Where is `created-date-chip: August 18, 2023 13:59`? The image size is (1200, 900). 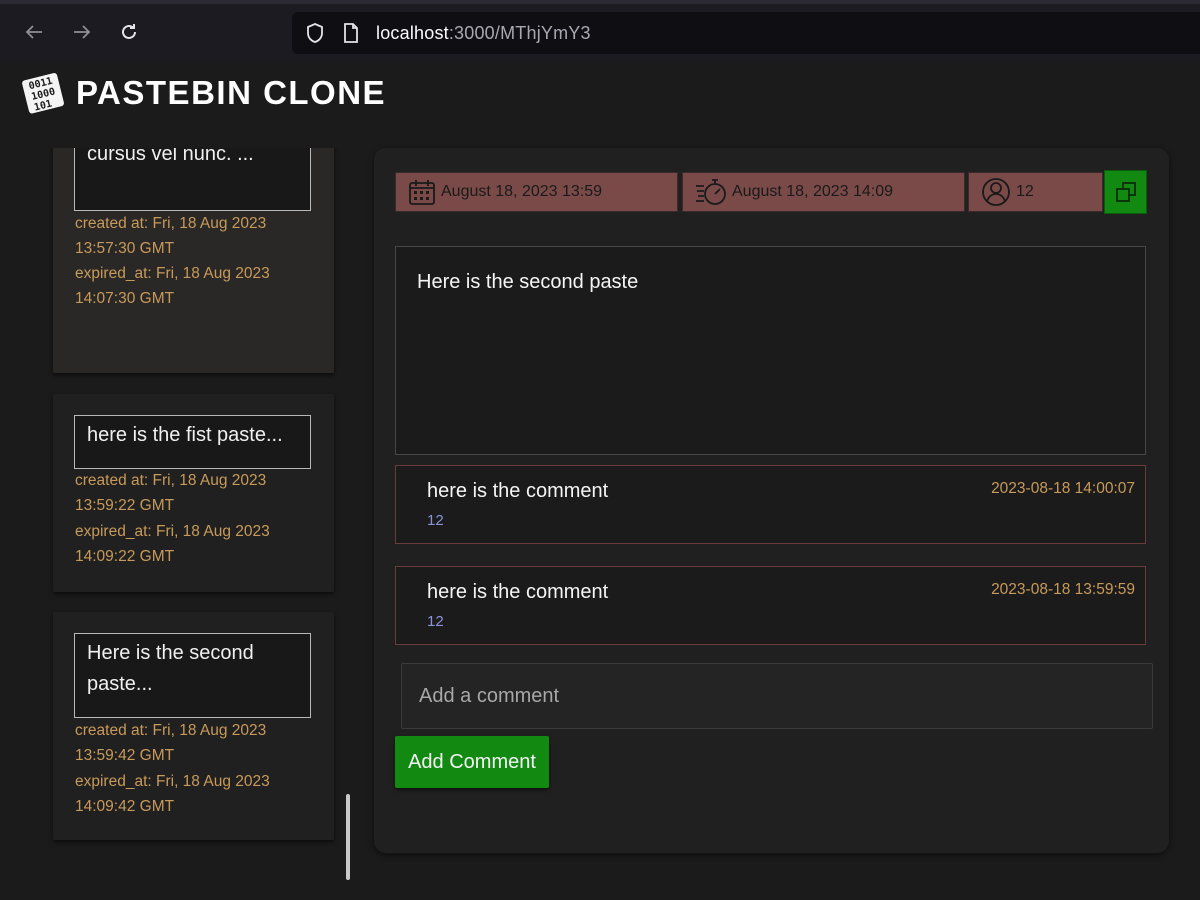
created-date-chip: August 18, 2023 13:59 is located at coordinates (536, 192).